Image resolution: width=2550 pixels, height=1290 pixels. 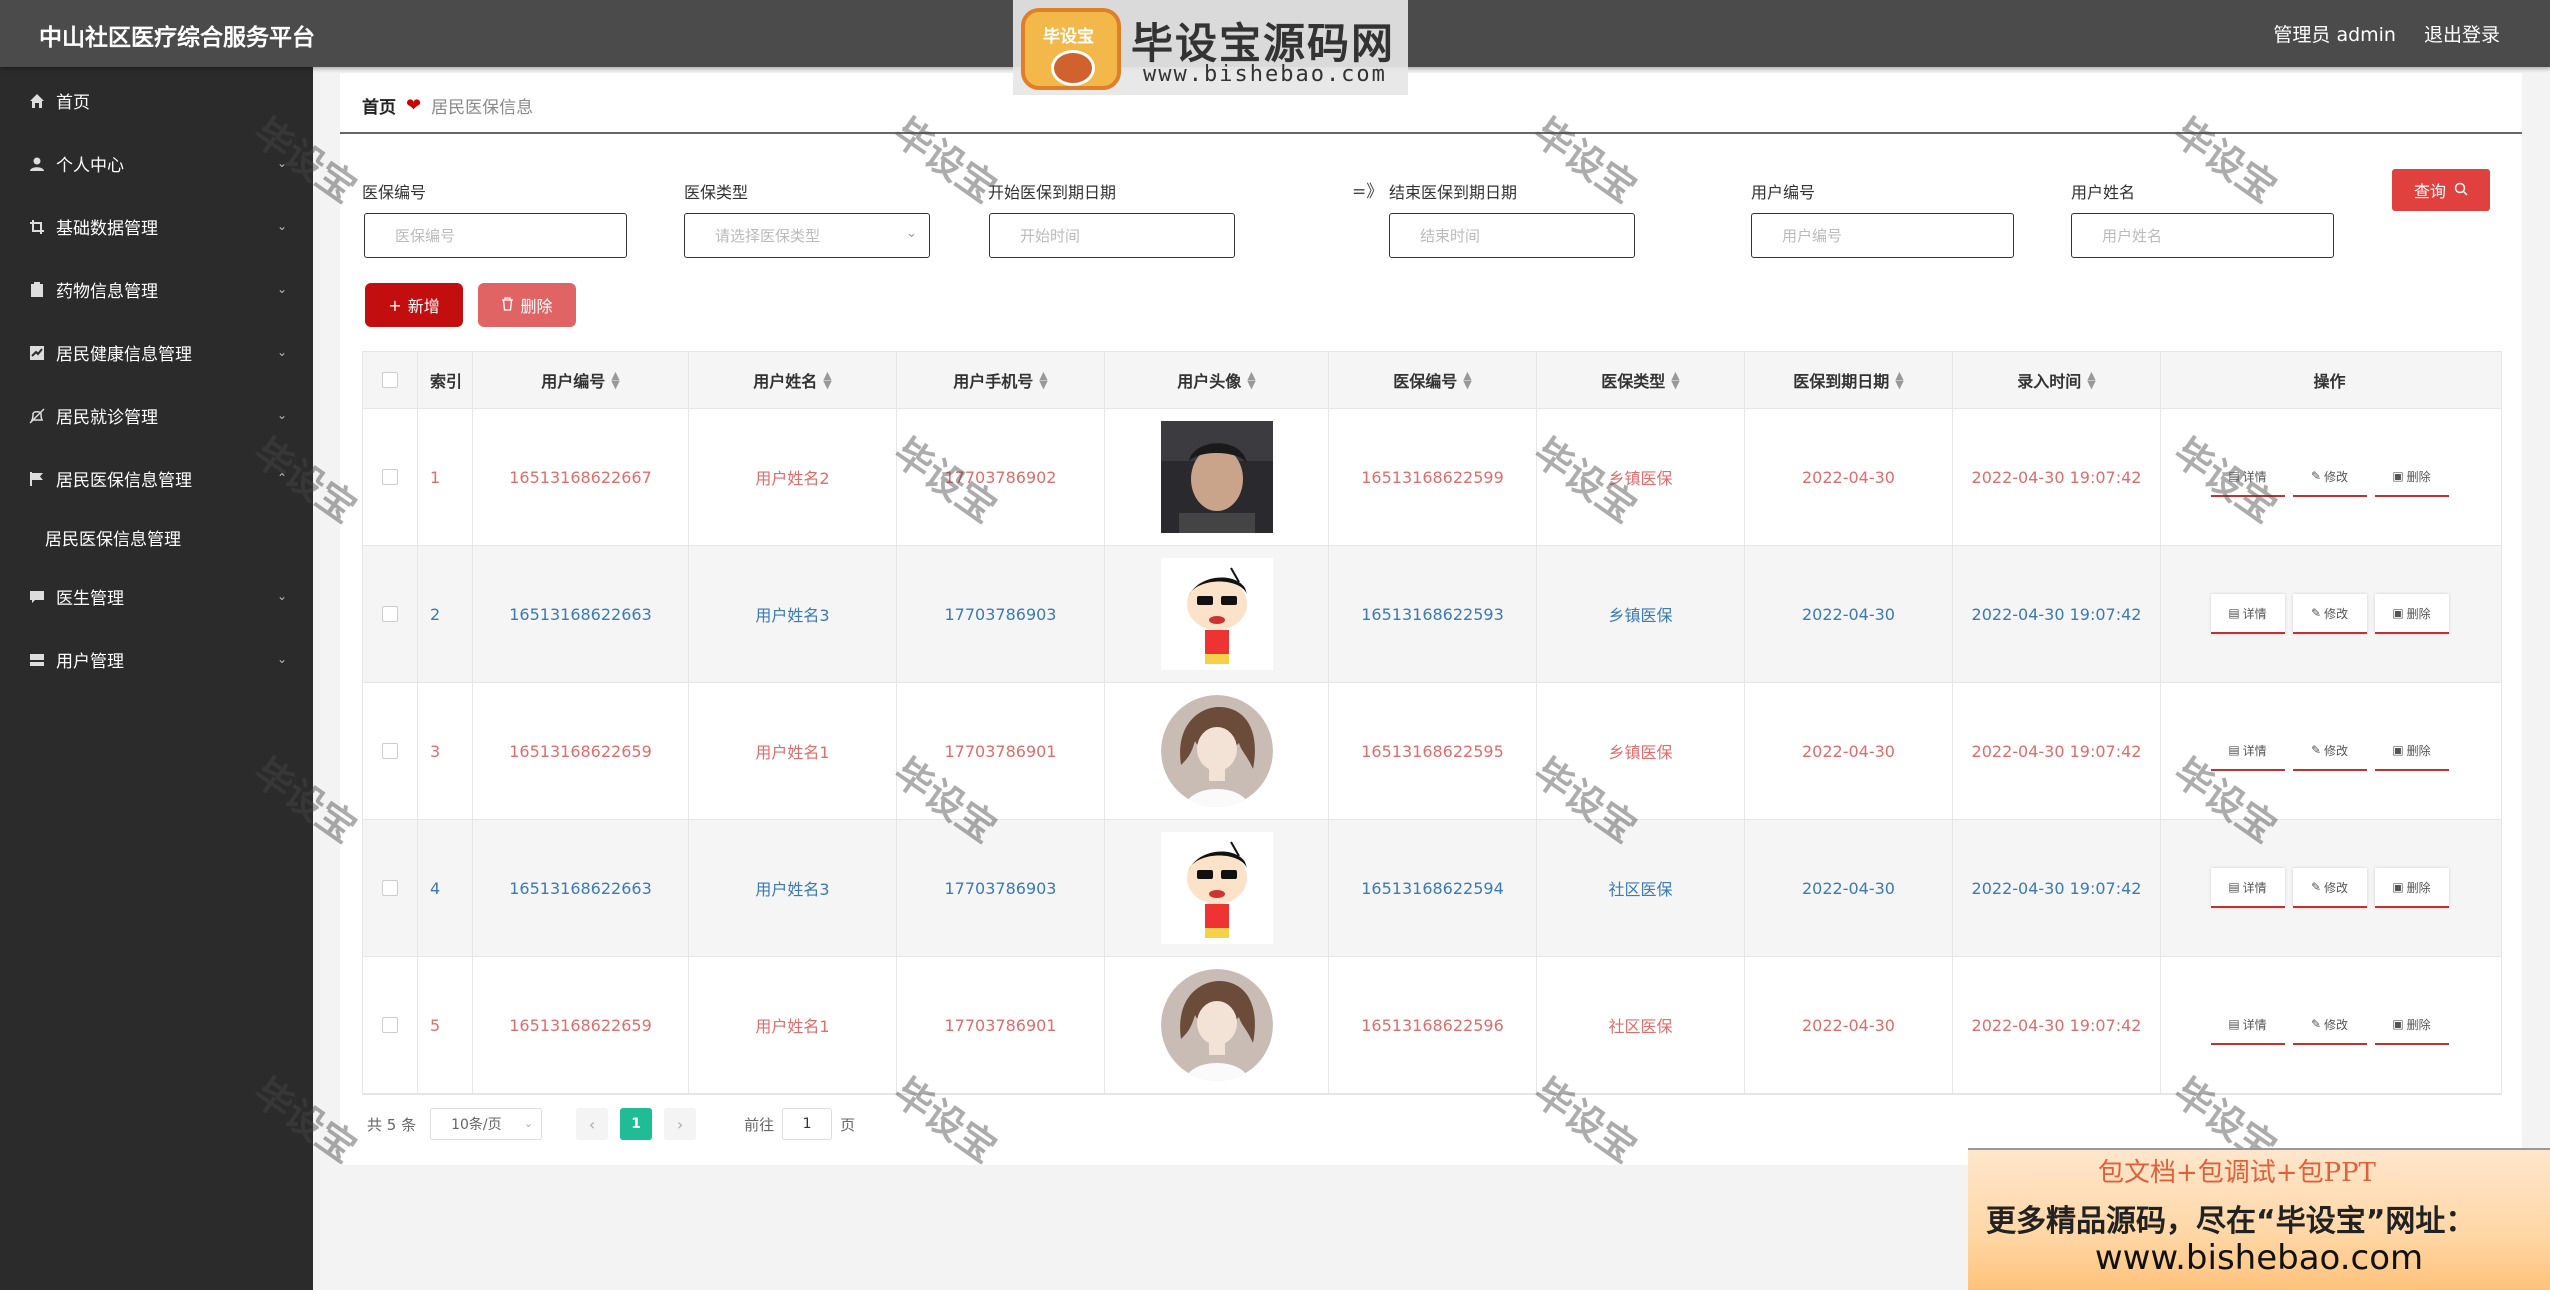 I want to click on add-button: + 新增, so click(x=414, y=305).